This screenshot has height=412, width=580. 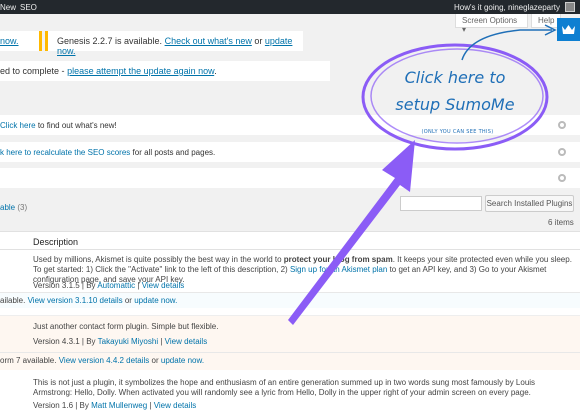 I want to click on click-here-link: Click here, so click(x=18, y=125).